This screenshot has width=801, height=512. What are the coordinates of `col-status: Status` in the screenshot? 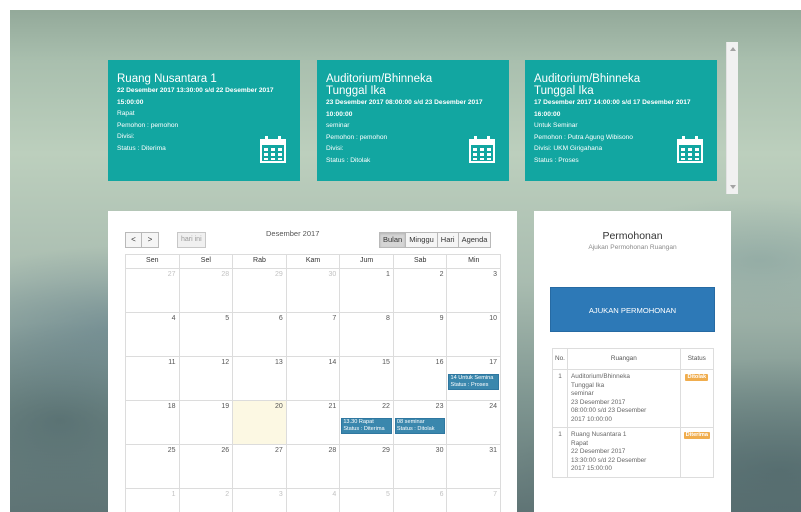 It's located at (697, 359).